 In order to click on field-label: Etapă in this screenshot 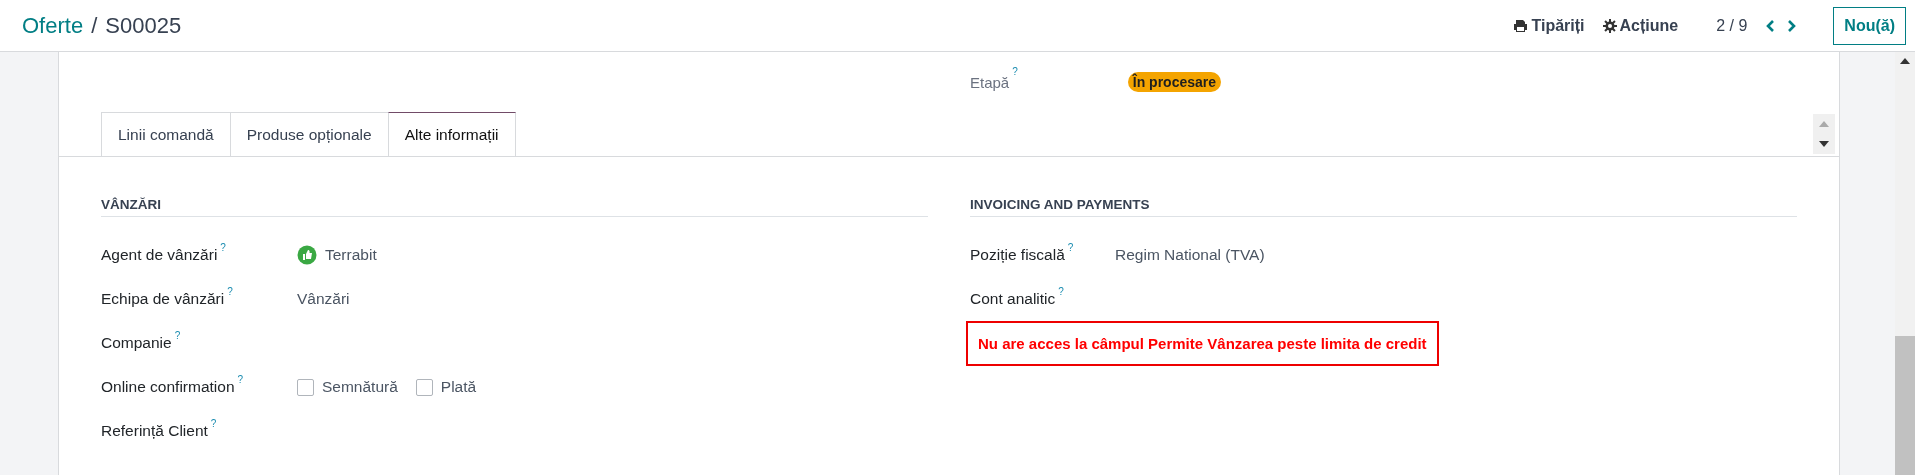, I will do `click(990, 82)`.